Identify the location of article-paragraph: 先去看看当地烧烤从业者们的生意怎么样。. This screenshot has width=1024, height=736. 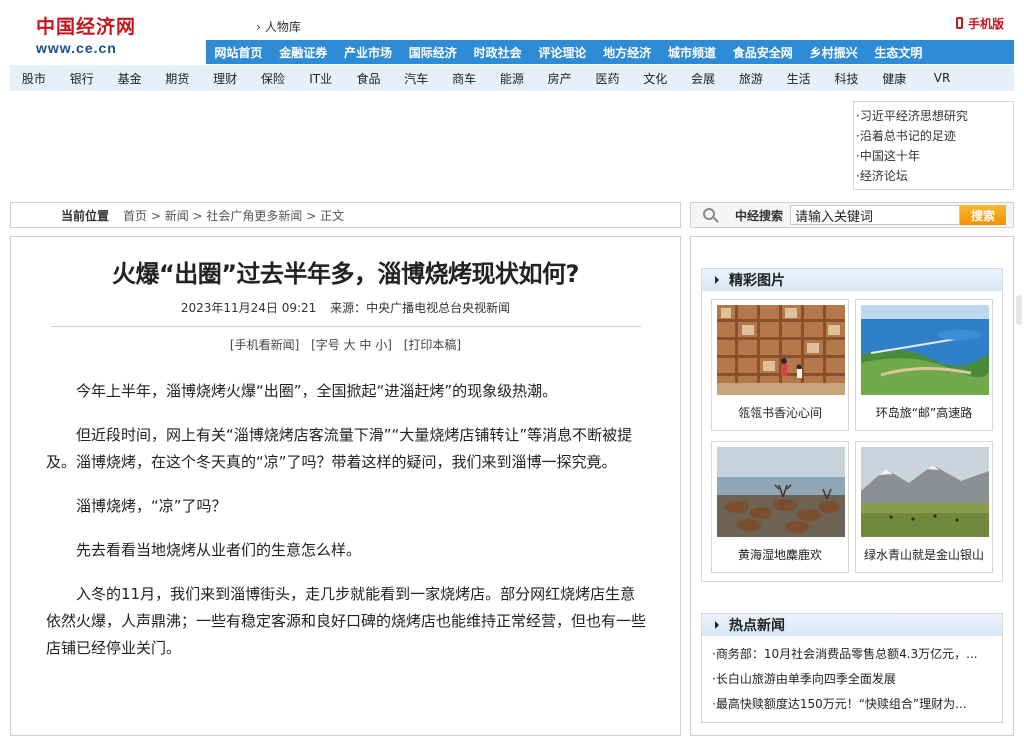
(219, 550).